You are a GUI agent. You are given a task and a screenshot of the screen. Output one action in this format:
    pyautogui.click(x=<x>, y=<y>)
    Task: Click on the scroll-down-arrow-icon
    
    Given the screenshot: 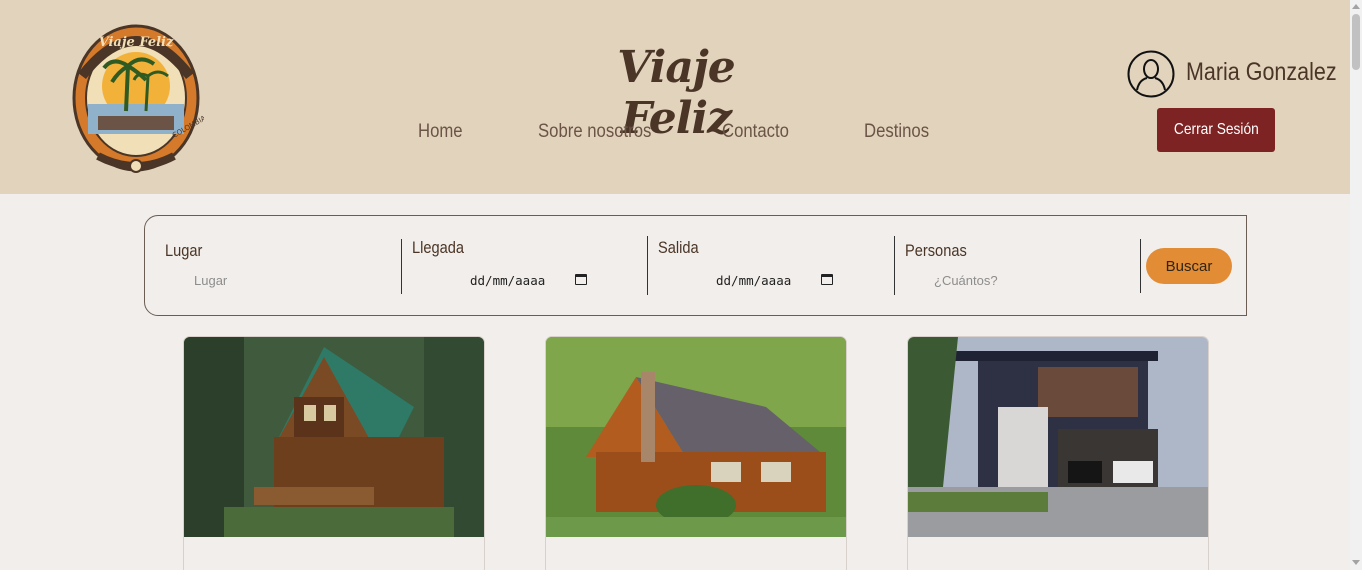 What is the action you would take?
    pyautogui.click(x=1356, y=562)
    